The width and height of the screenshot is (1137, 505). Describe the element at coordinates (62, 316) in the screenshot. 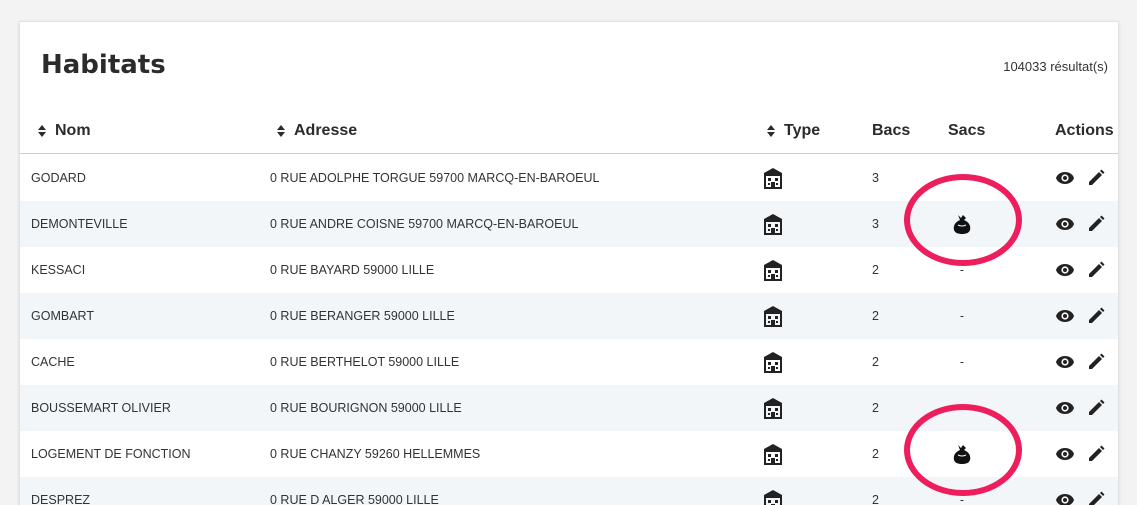

I see `cell-nom: GOMBART` at that location.